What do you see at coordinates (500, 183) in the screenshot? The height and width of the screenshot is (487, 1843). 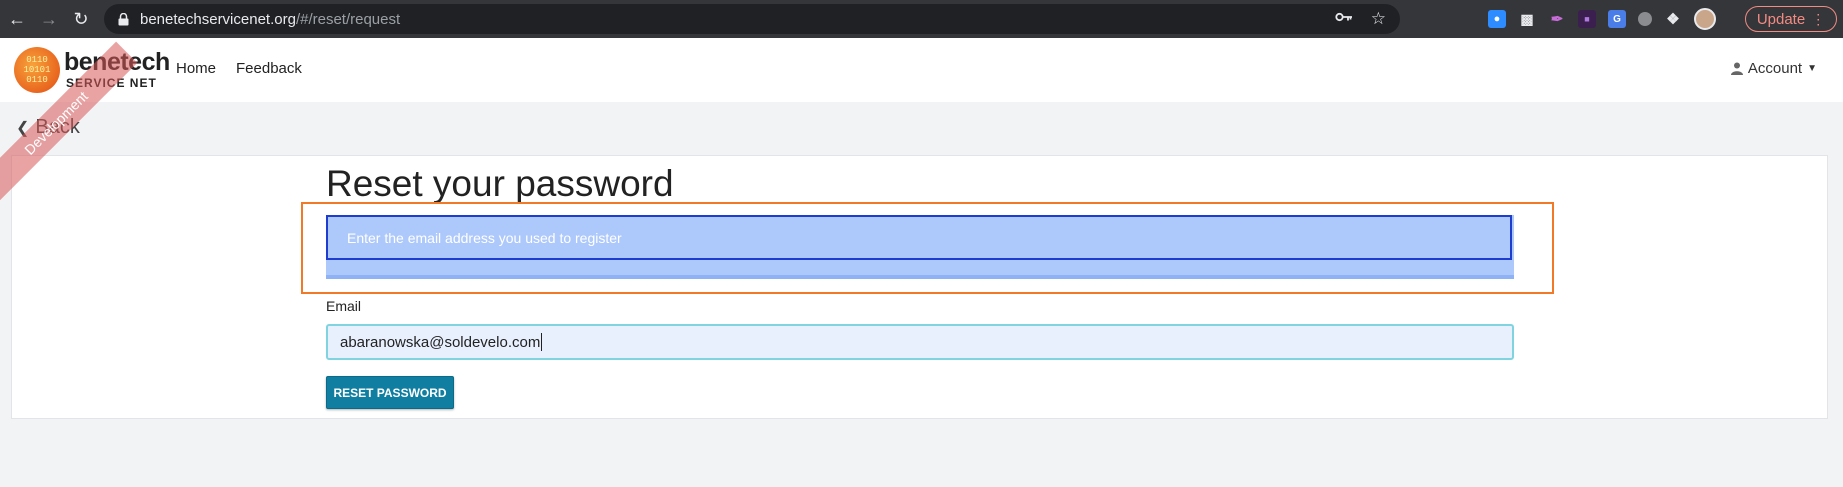 I see `page-title: Reset your password` at bounding box center [500, 183].